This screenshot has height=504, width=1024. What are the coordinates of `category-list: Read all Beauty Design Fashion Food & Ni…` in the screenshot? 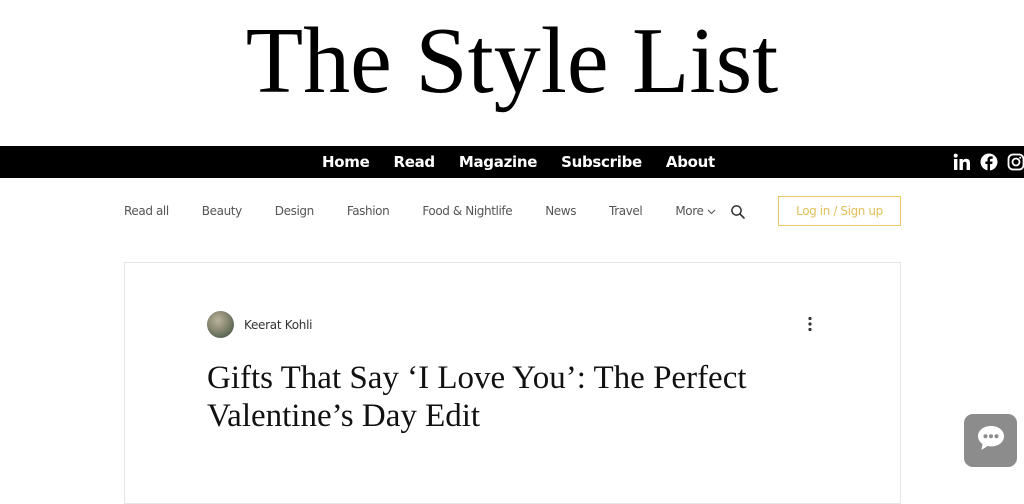 It's located at (436, 211).